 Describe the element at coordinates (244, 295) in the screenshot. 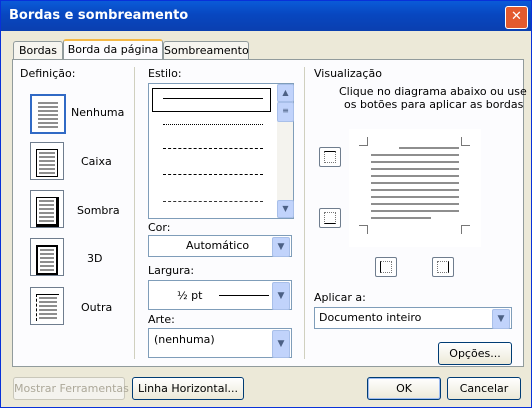

I see `width-line-sample` at that location.